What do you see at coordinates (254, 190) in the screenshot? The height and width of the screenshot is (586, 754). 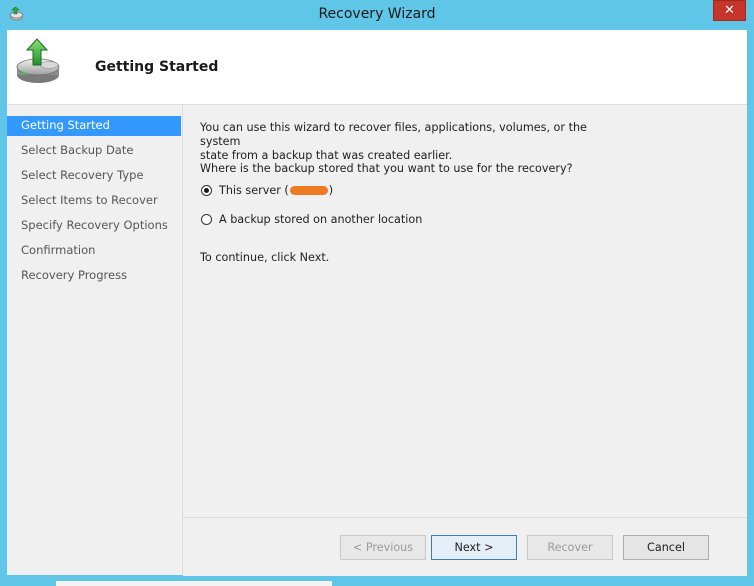 I see `this-server-label-prefix: This server (` at bounding box center [254, 190].